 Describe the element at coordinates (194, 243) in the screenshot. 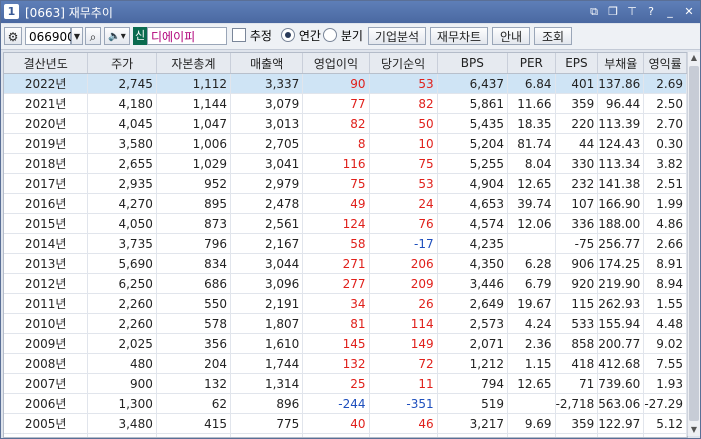

I see `table-cell: 796` at that location.